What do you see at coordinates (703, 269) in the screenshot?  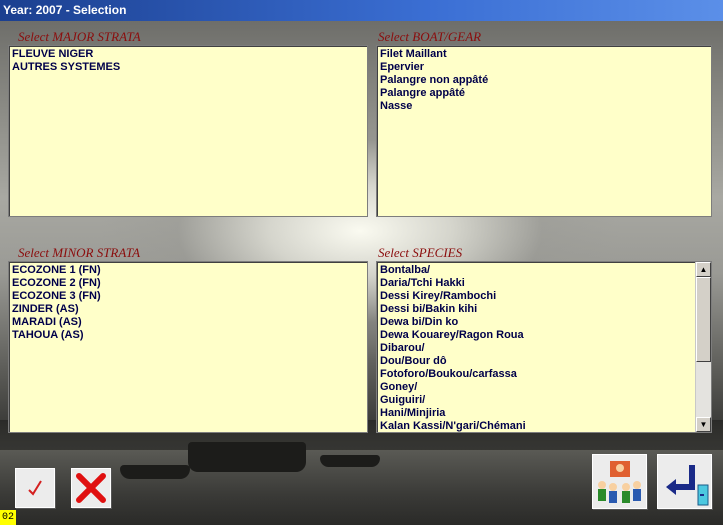 I see `scroll-up-button: ▲` at bounding box center [703, 269].